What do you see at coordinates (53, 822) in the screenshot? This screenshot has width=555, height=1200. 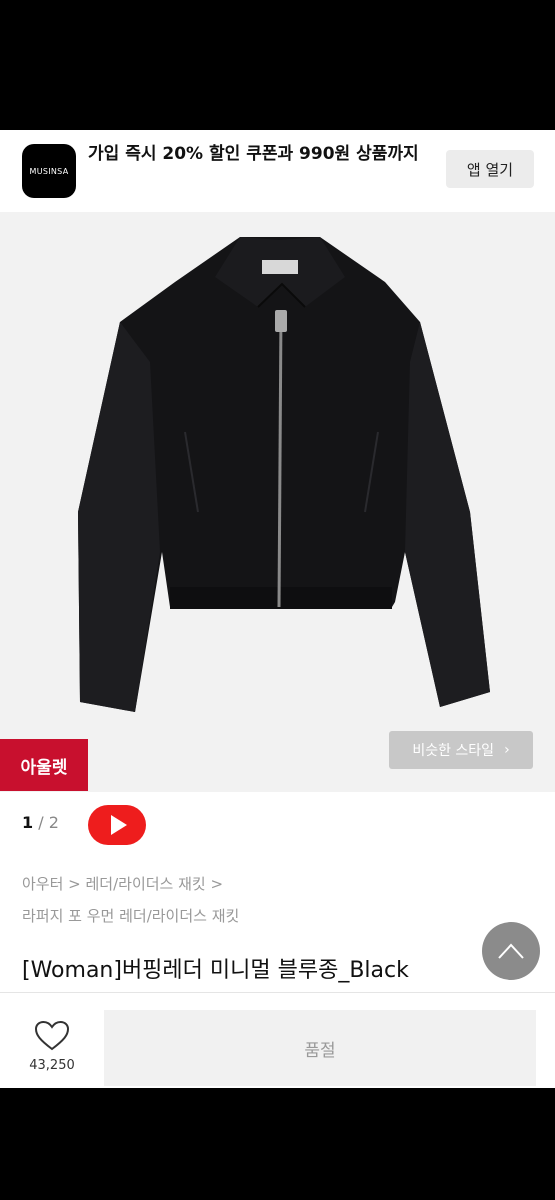 I see `pager-total: 2` at bounding box center [53, 822].